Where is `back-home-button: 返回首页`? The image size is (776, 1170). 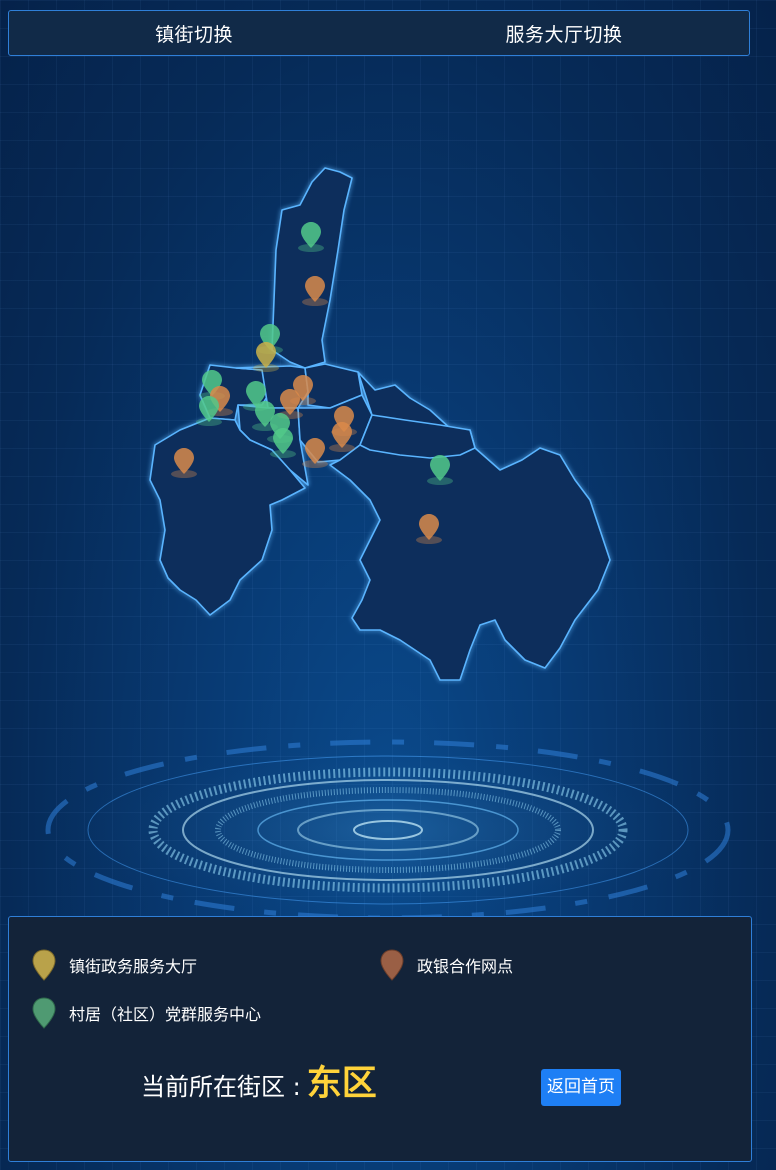
back-home-button: 返回首页 is located at coordinates (581, 1087).